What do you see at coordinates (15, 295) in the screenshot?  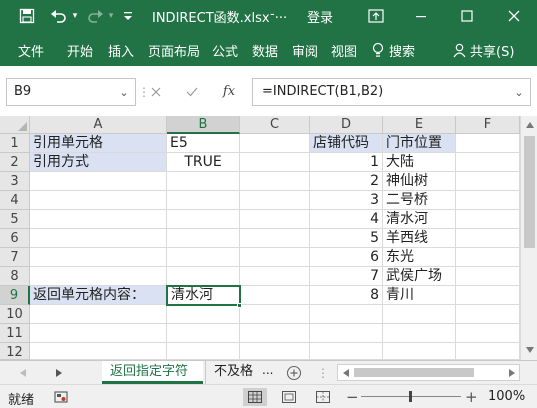 I see `row-header-9: 9` at bounding box center [15, 295].